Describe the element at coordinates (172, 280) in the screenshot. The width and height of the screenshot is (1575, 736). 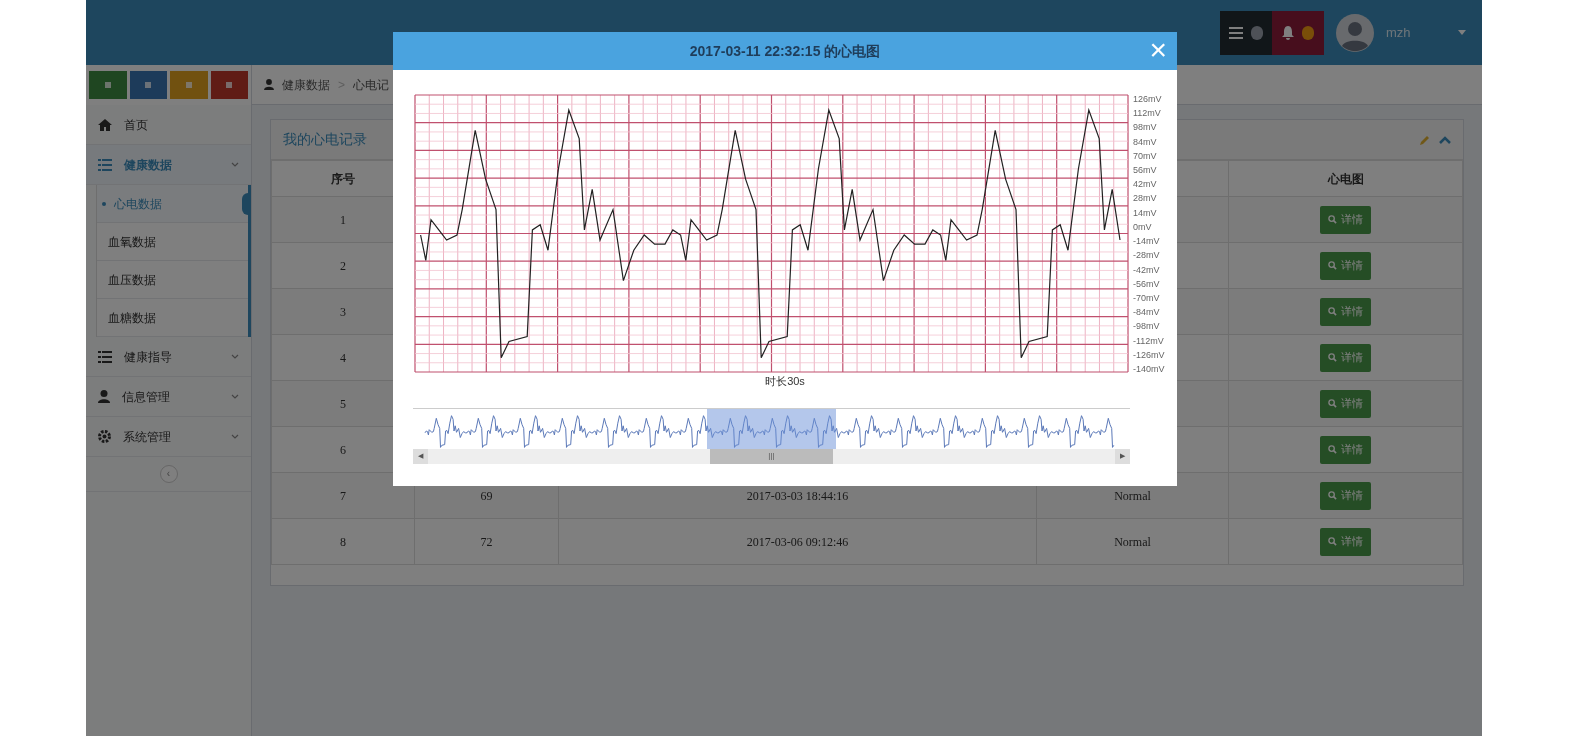
I see `submenu-item: 血压数据` at that location.